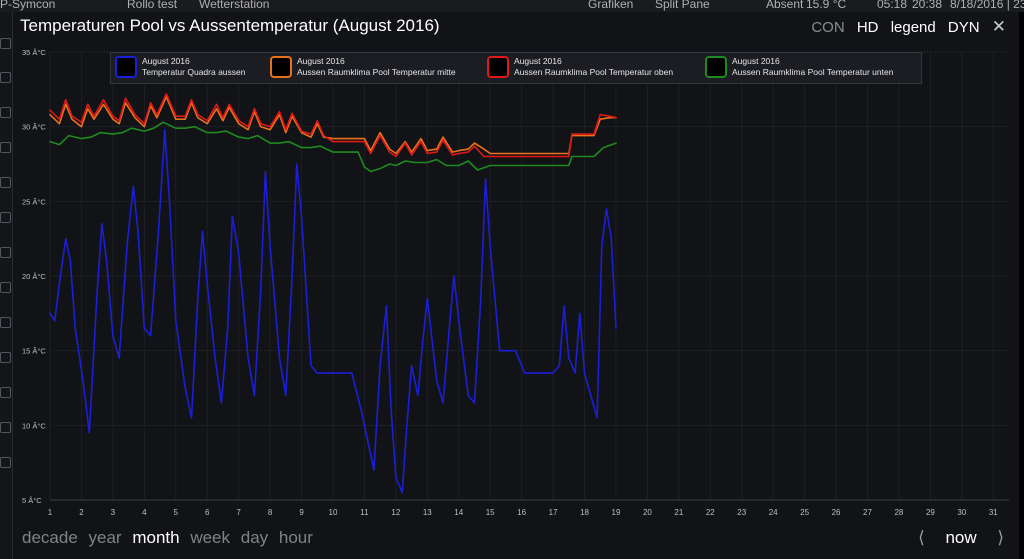 The image size is (1024, 559). I want to click on x-tick-label: 12, so click(395, 512).